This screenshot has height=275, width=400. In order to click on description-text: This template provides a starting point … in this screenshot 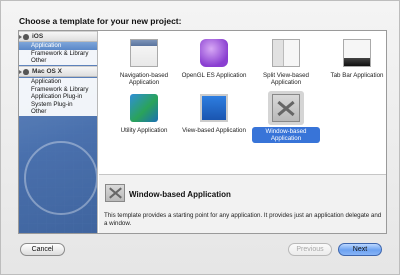, I will do `click(243, 219)`.